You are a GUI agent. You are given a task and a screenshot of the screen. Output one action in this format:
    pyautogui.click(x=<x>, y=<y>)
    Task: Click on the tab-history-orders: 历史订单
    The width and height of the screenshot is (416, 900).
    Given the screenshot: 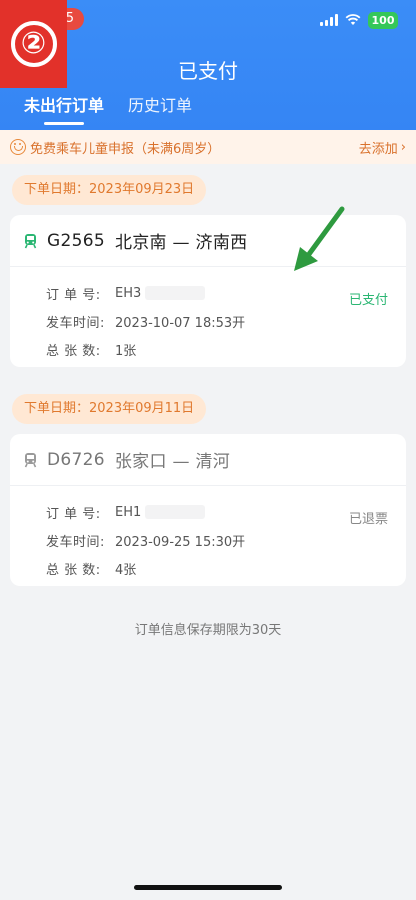 What is the action you would take?
    pyautogui.click(x=160, y=108)
    